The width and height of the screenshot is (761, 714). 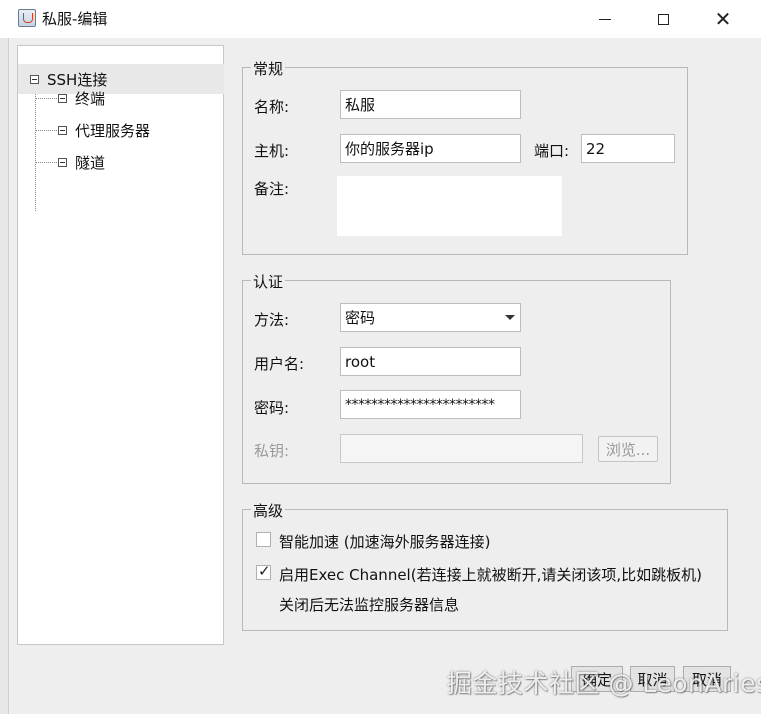 I want to click on minimize-button, so click(x=605, y=19).